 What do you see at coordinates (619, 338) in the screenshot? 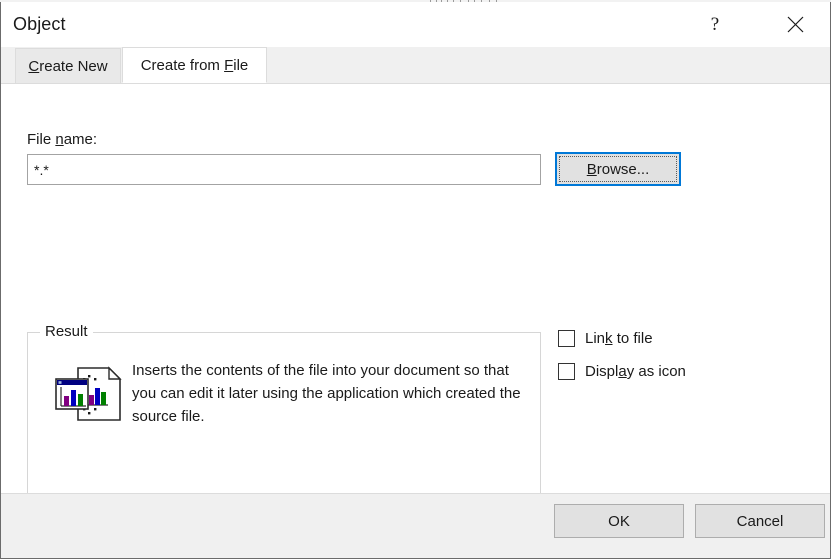
I see `checkbox-link-to-file-label: Link to file` at bounding box center [619, 338].